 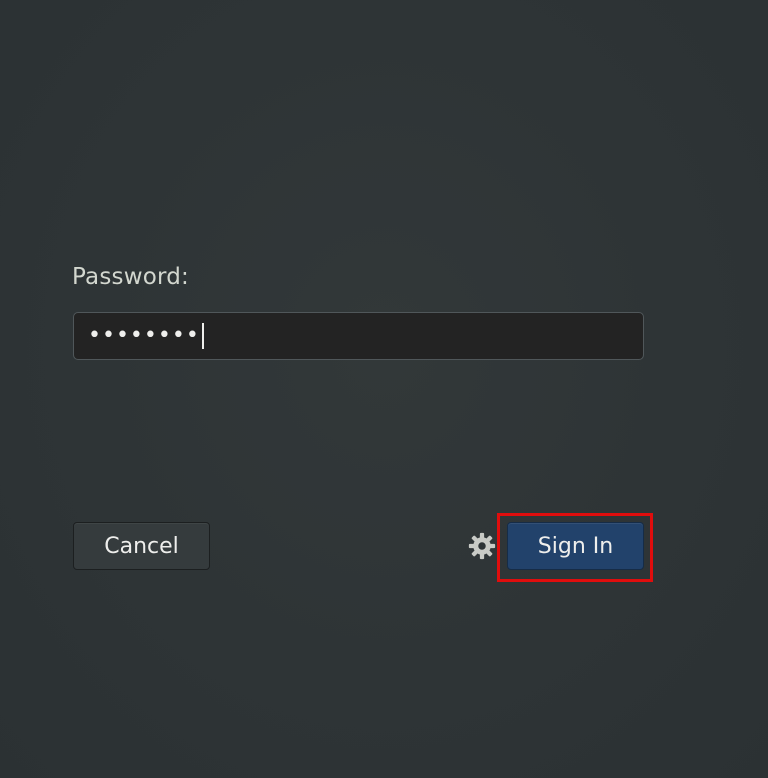 I want to click on password-masked-value: ••••••••, so click(x=144, y=335).